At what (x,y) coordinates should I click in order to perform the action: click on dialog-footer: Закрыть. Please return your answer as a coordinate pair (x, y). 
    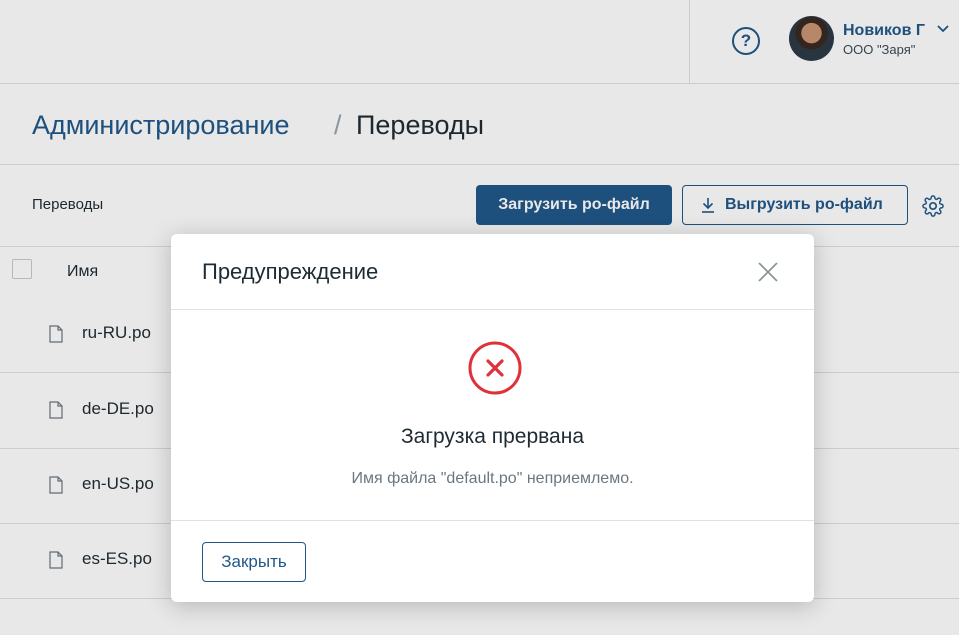
    Looking at the image, I should click on (492, 561).